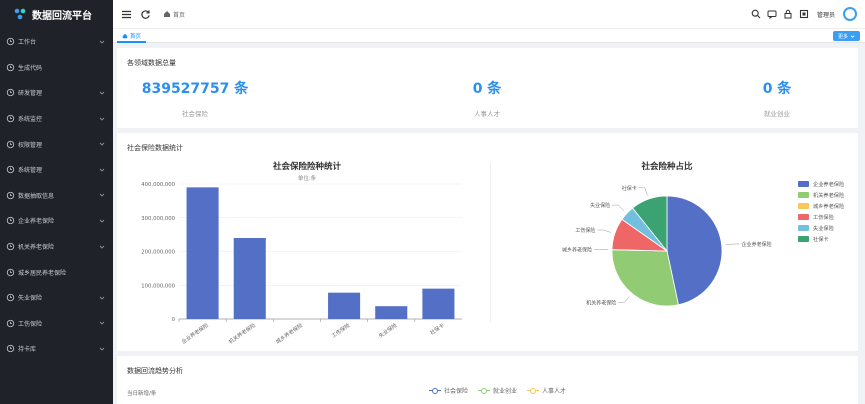 The image size is (865, 404). Describe the element at coordinates (42, 273) in the screenshot. I see `sidebar-item-label: 城乡居民养老保险` at that location.